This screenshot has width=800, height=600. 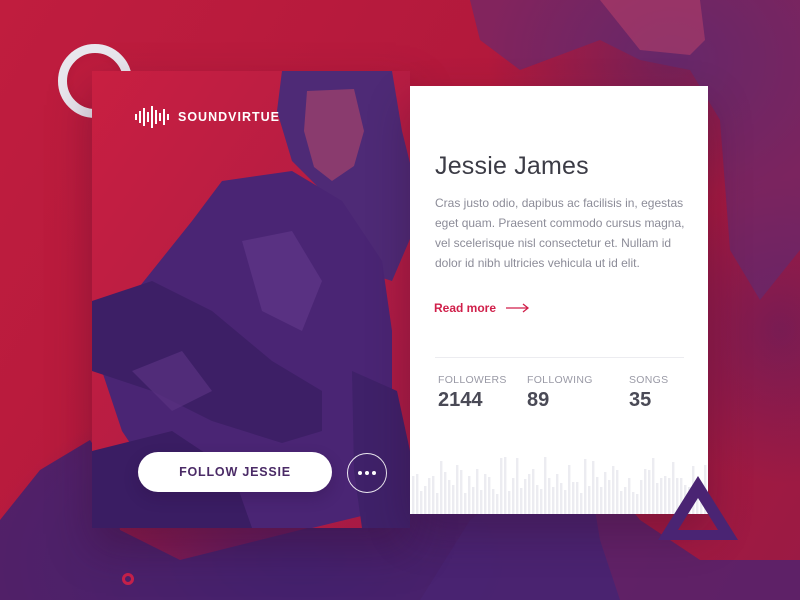 I want to click on artist-name: Jessie James, so click(x=512, y=166).